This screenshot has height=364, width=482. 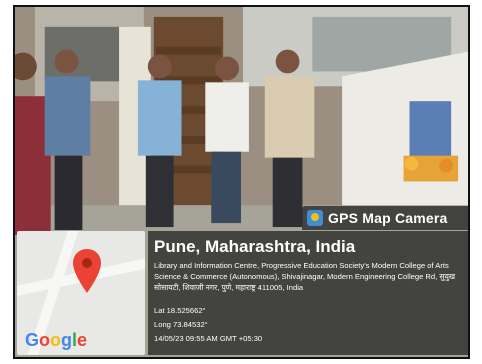 What do you see at coordinates (87, 271) in the screenshot?
I see `map-pin-icon` at bounding box center [87, 271].